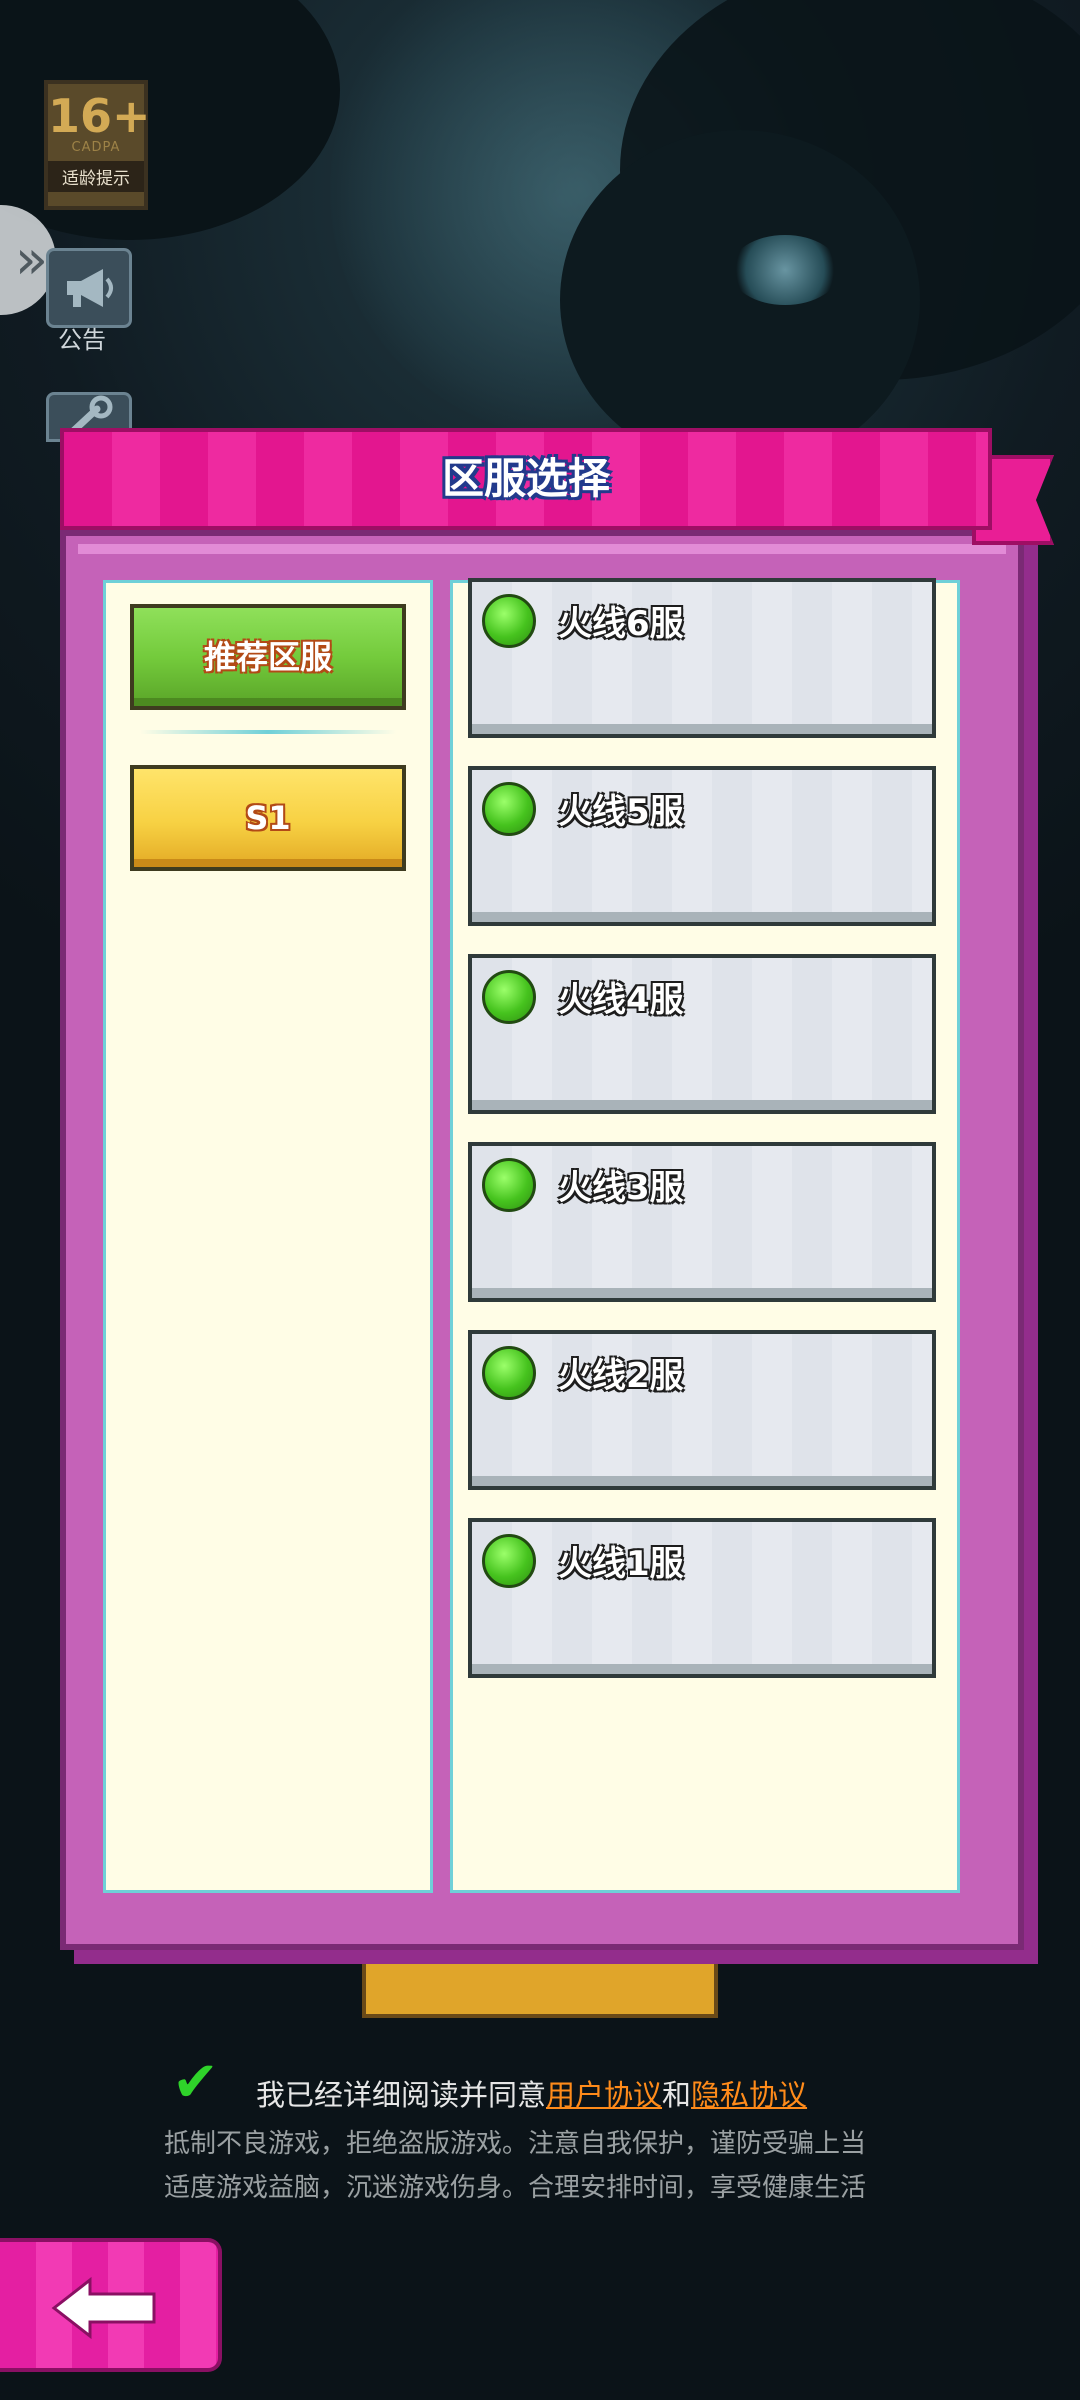  Describe the element at coordinates (96, 176) in the screenshot. I see `age-tip-label: 适龄提示` at that location.